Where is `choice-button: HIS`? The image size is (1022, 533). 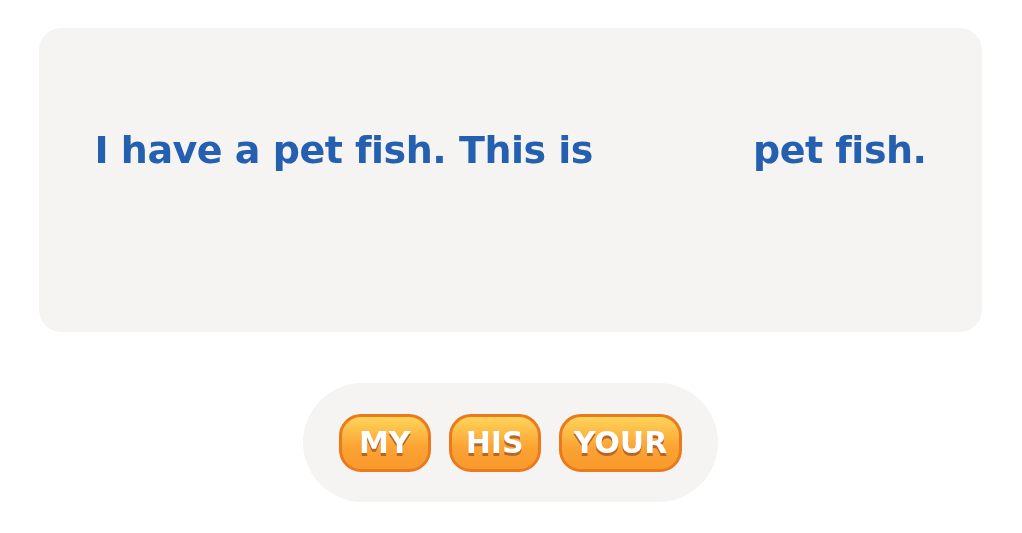
choice-button: HIS is located at coordinates (494, 442).